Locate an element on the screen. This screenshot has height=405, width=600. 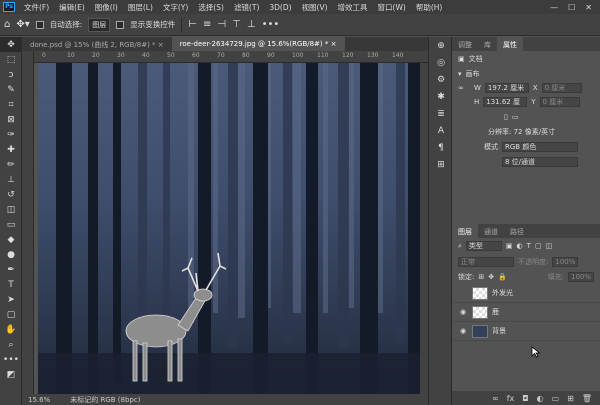
gradient-tool-icon: ▭ is located at coordinates (11, 224).